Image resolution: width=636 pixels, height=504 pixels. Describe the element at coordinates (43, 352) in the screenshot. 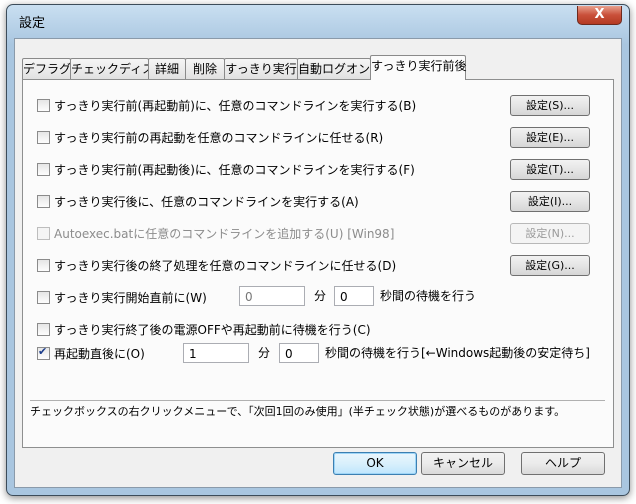

I see `checkbox-checked` at that location.